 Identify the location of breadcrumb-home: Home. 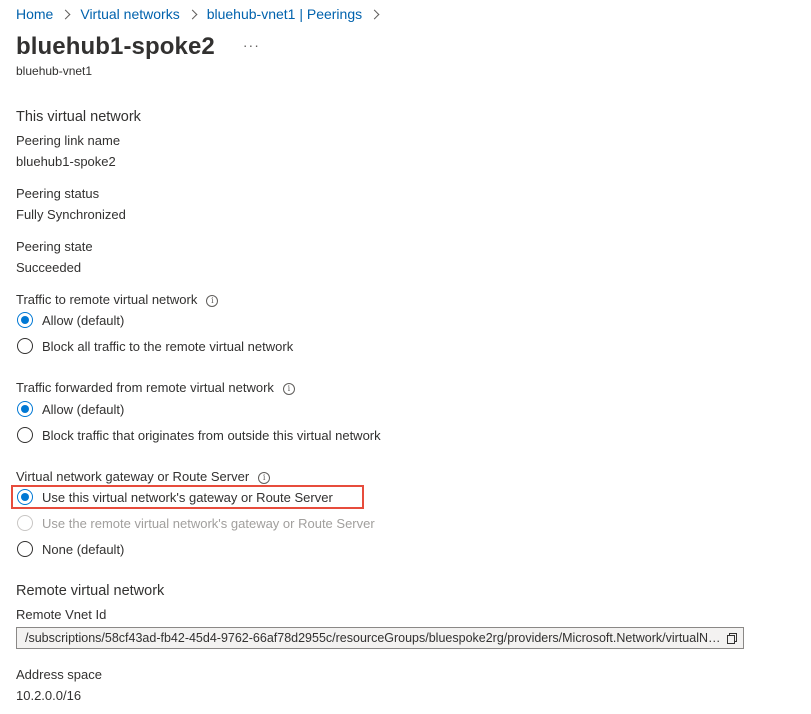
(34, 14).